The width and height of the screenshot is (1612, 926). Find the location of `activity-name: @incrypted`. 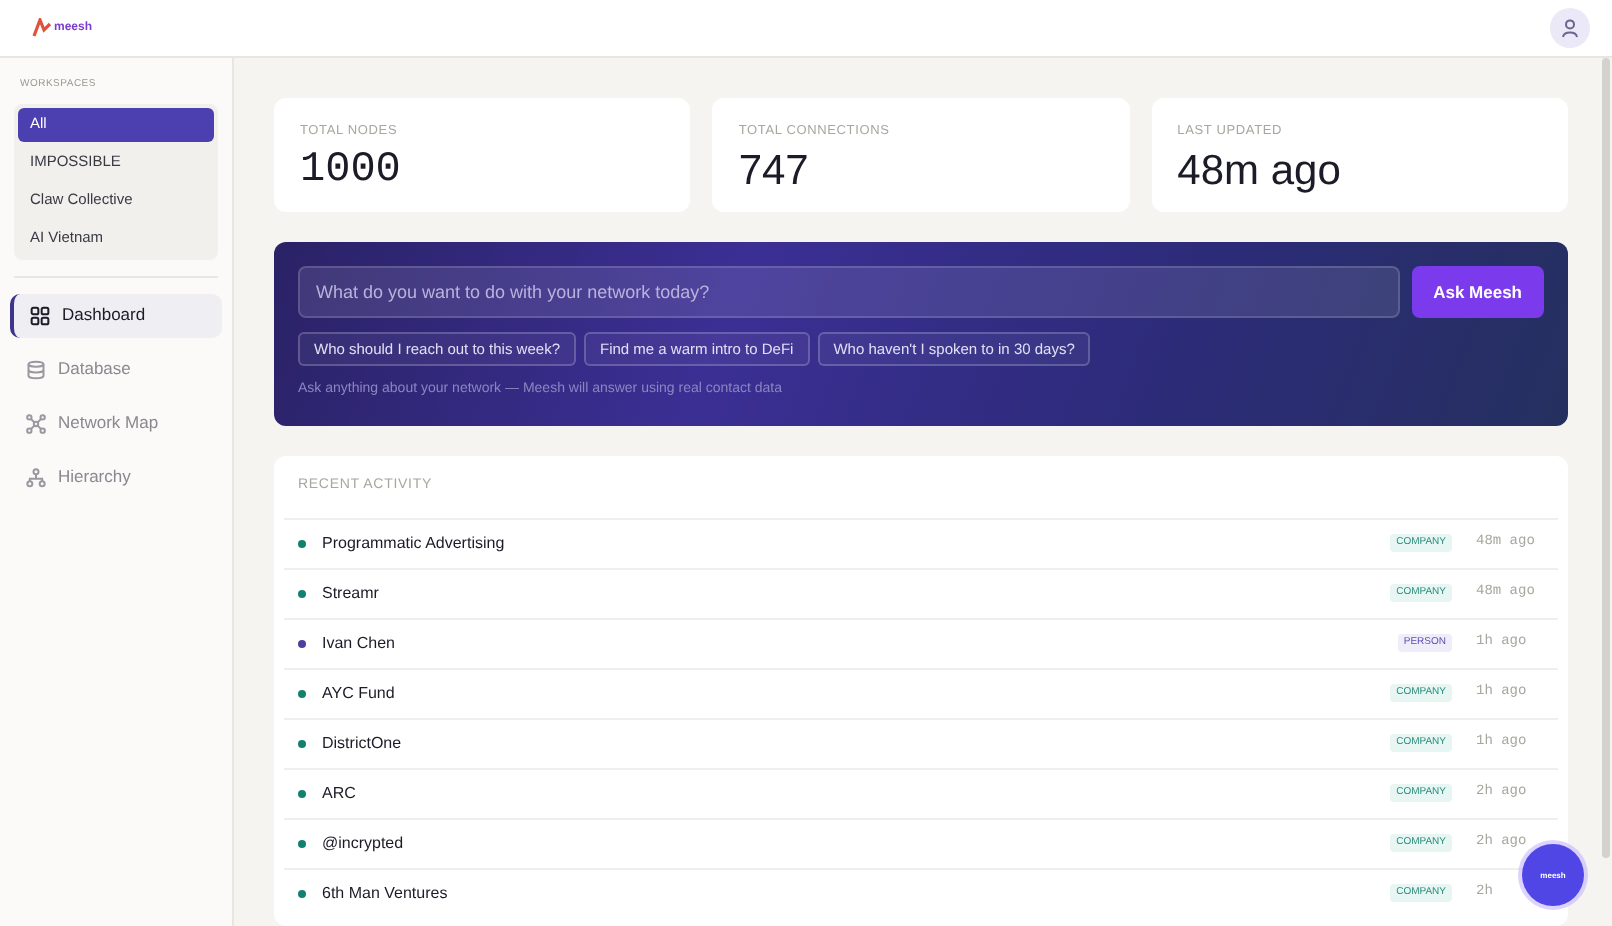

activity-name: @incrypted is located at coordinates (364, 843).